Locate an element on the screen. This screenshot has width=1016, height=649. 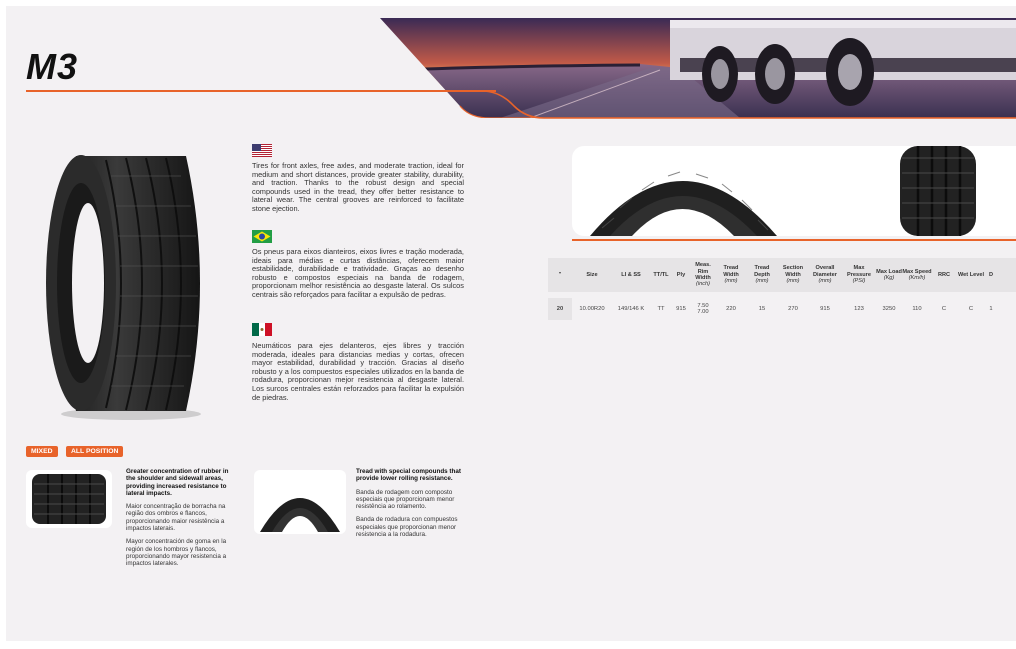
cell-li-ss: 149/146 K is located at coordinates (631, 308).